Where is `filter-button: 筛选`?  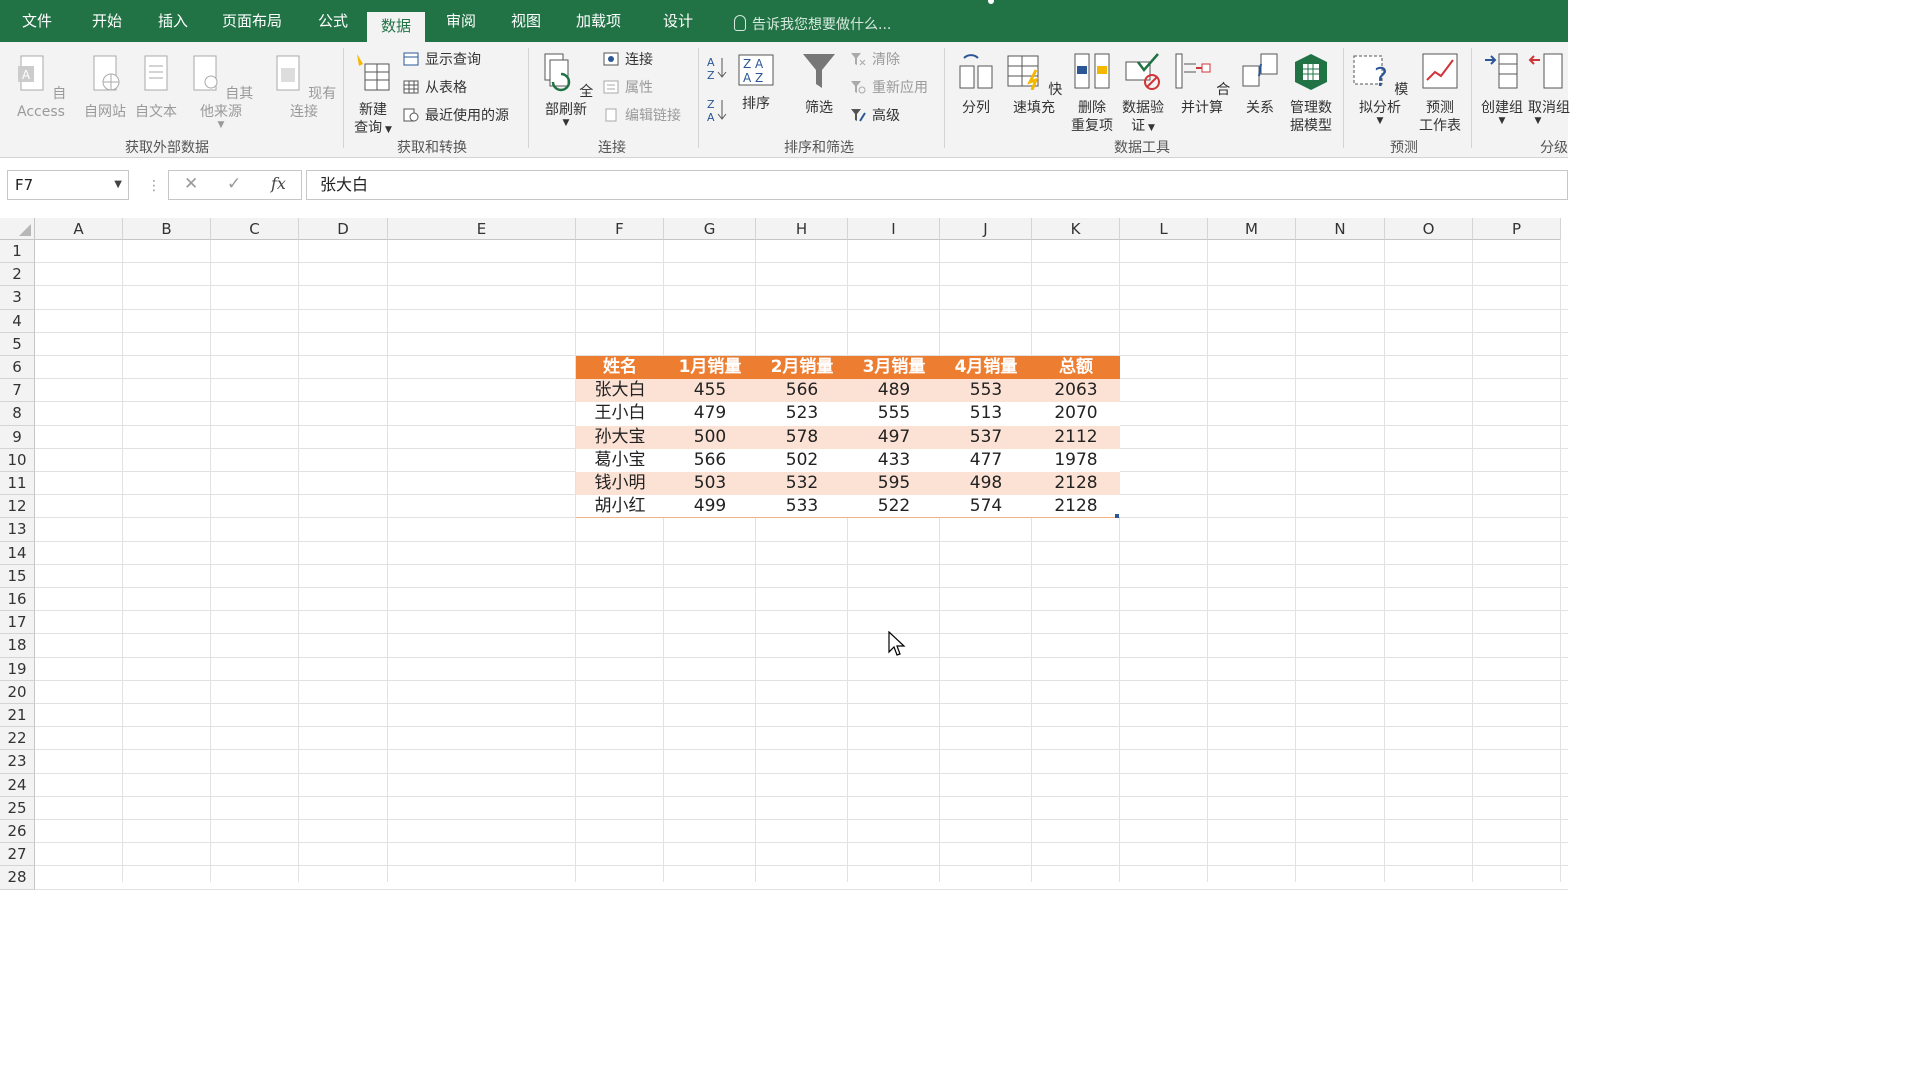
filter-button: 筛选 is located at coordinates (819, 84).